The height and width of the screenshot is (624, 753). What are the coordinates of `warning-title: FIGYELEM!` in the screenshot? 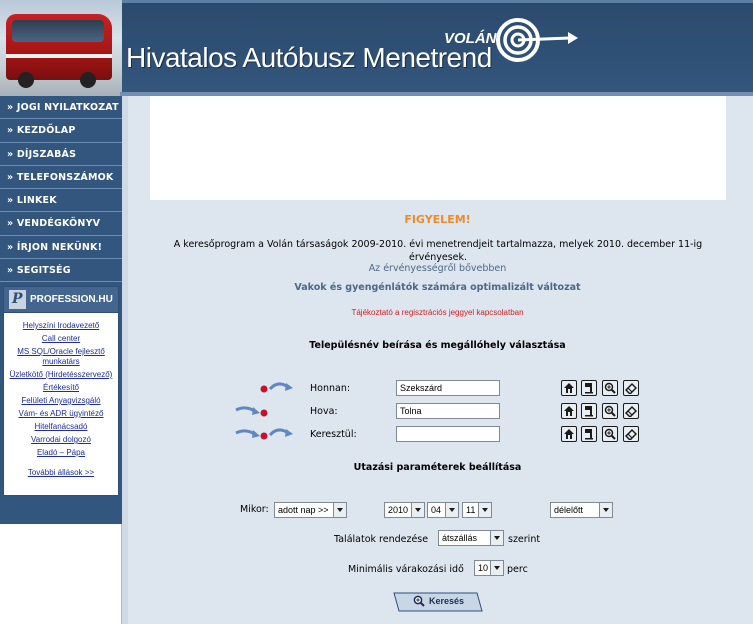 It's located at (437, 219).